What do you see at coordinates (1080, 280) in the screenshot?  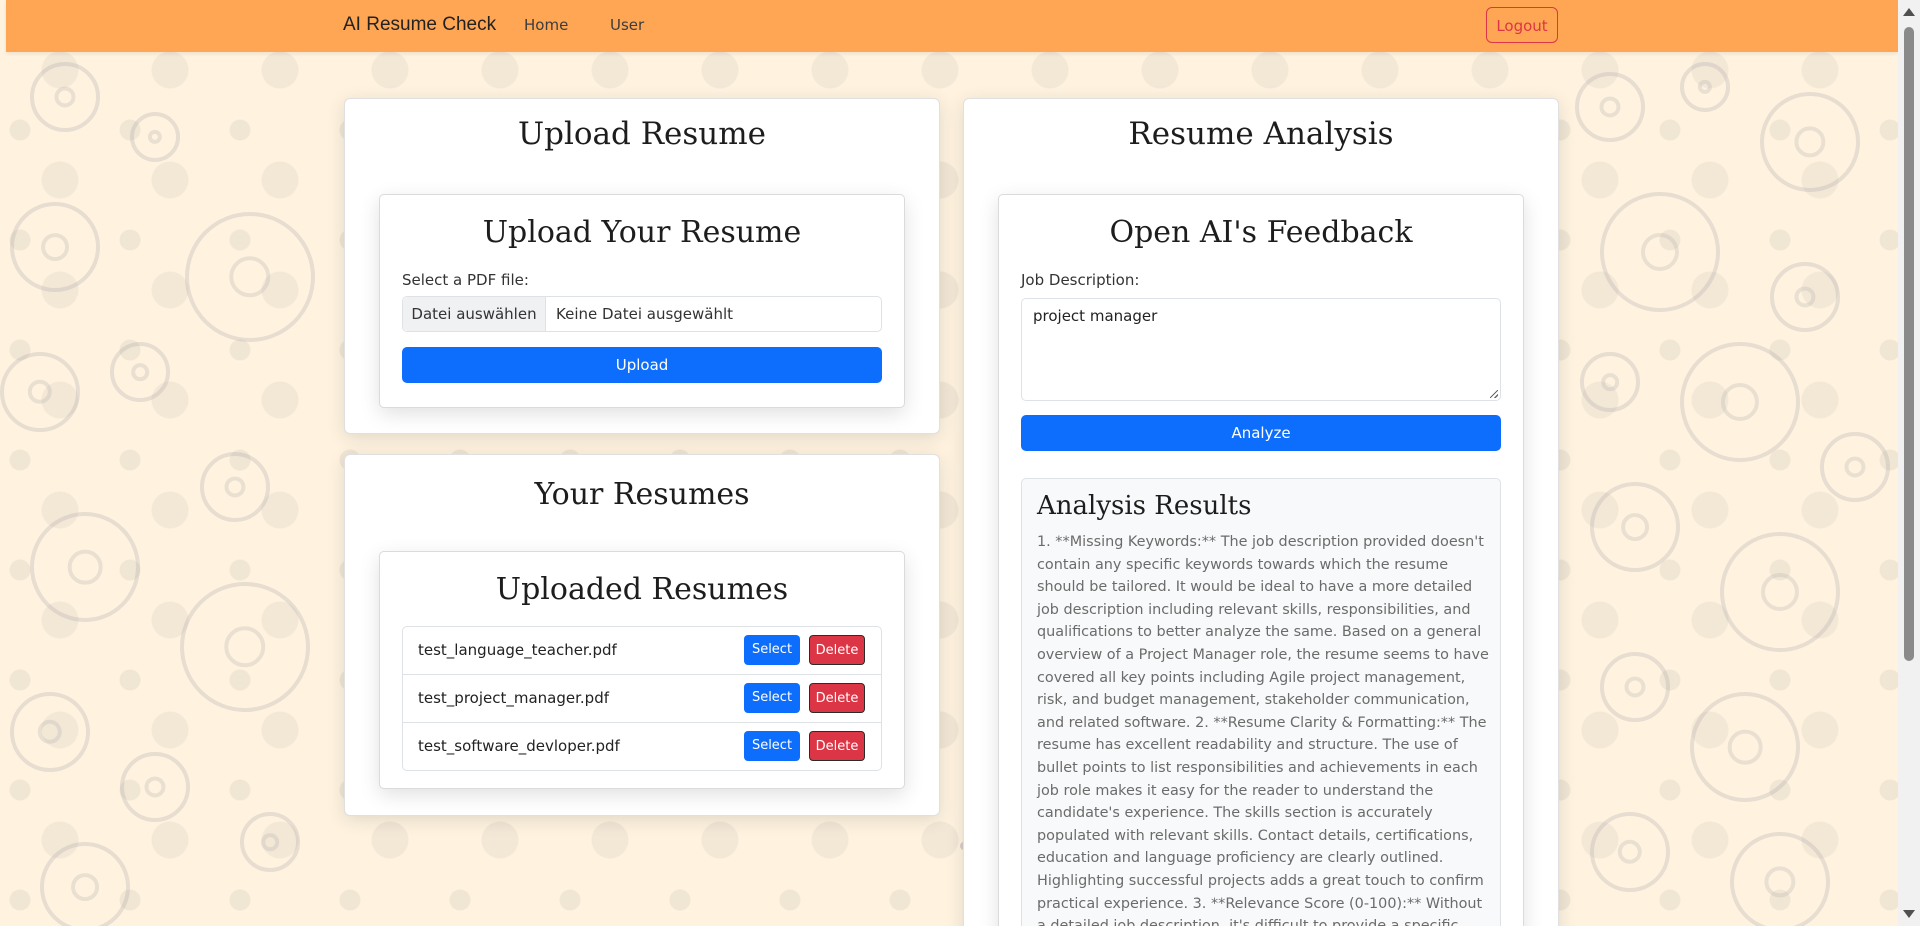 I see `job-description-label: Job Description:` at bounding box center [1080, 280].